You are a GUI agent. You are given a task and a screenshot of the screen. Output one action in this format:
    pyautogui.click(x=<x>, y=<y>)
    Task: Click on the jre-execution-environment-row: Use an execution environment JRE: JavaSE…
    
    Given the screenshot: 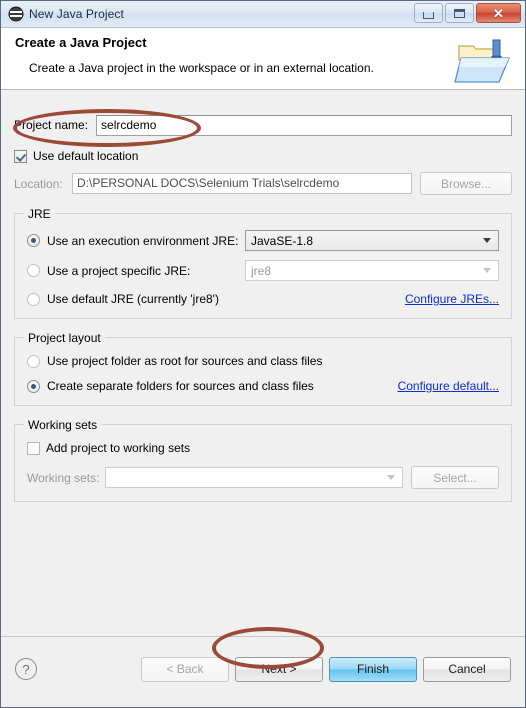 What is the action you would take?
    pyautogui.click(x=263, y=240)
    